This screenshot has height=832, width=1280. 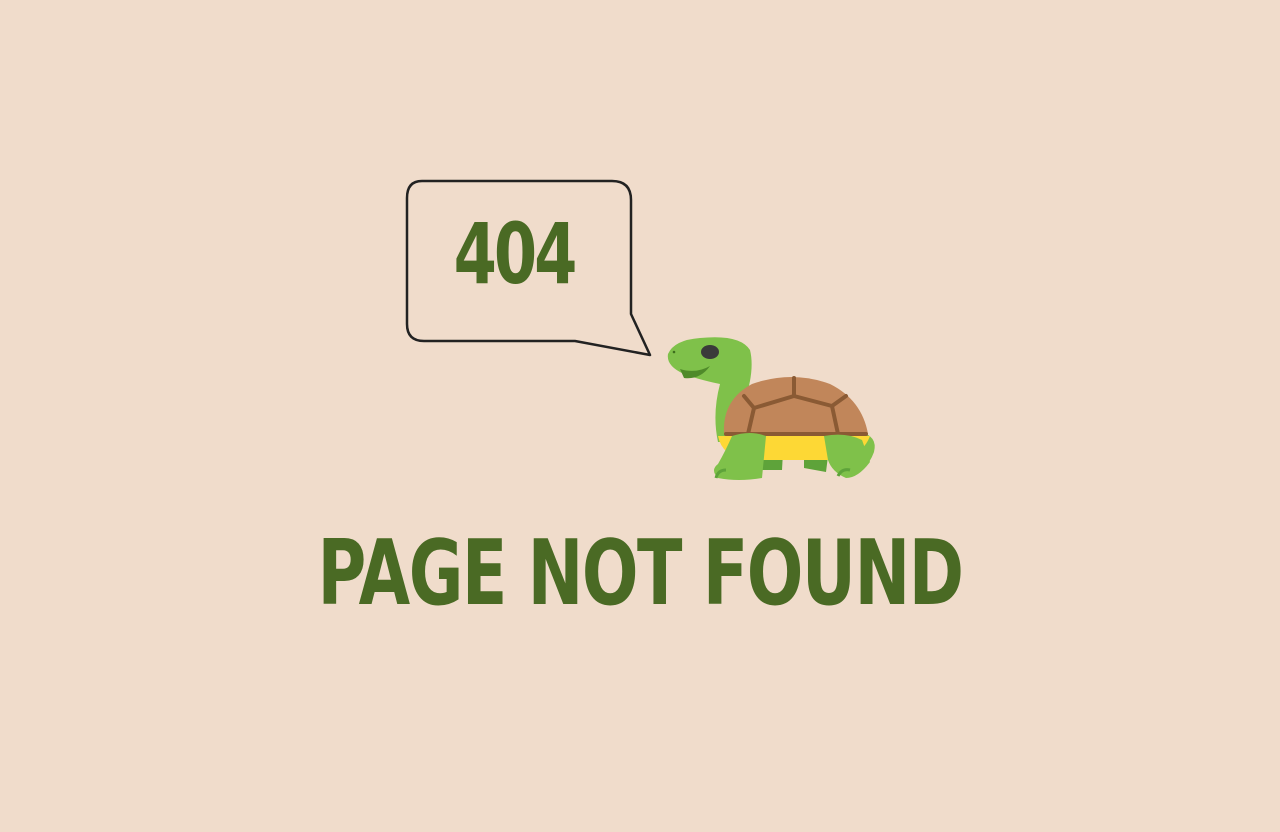 What do you see at coordinates (642, 331) in the screenshot?
I see `error-illustration: 404` at bounding box center [642, 331].